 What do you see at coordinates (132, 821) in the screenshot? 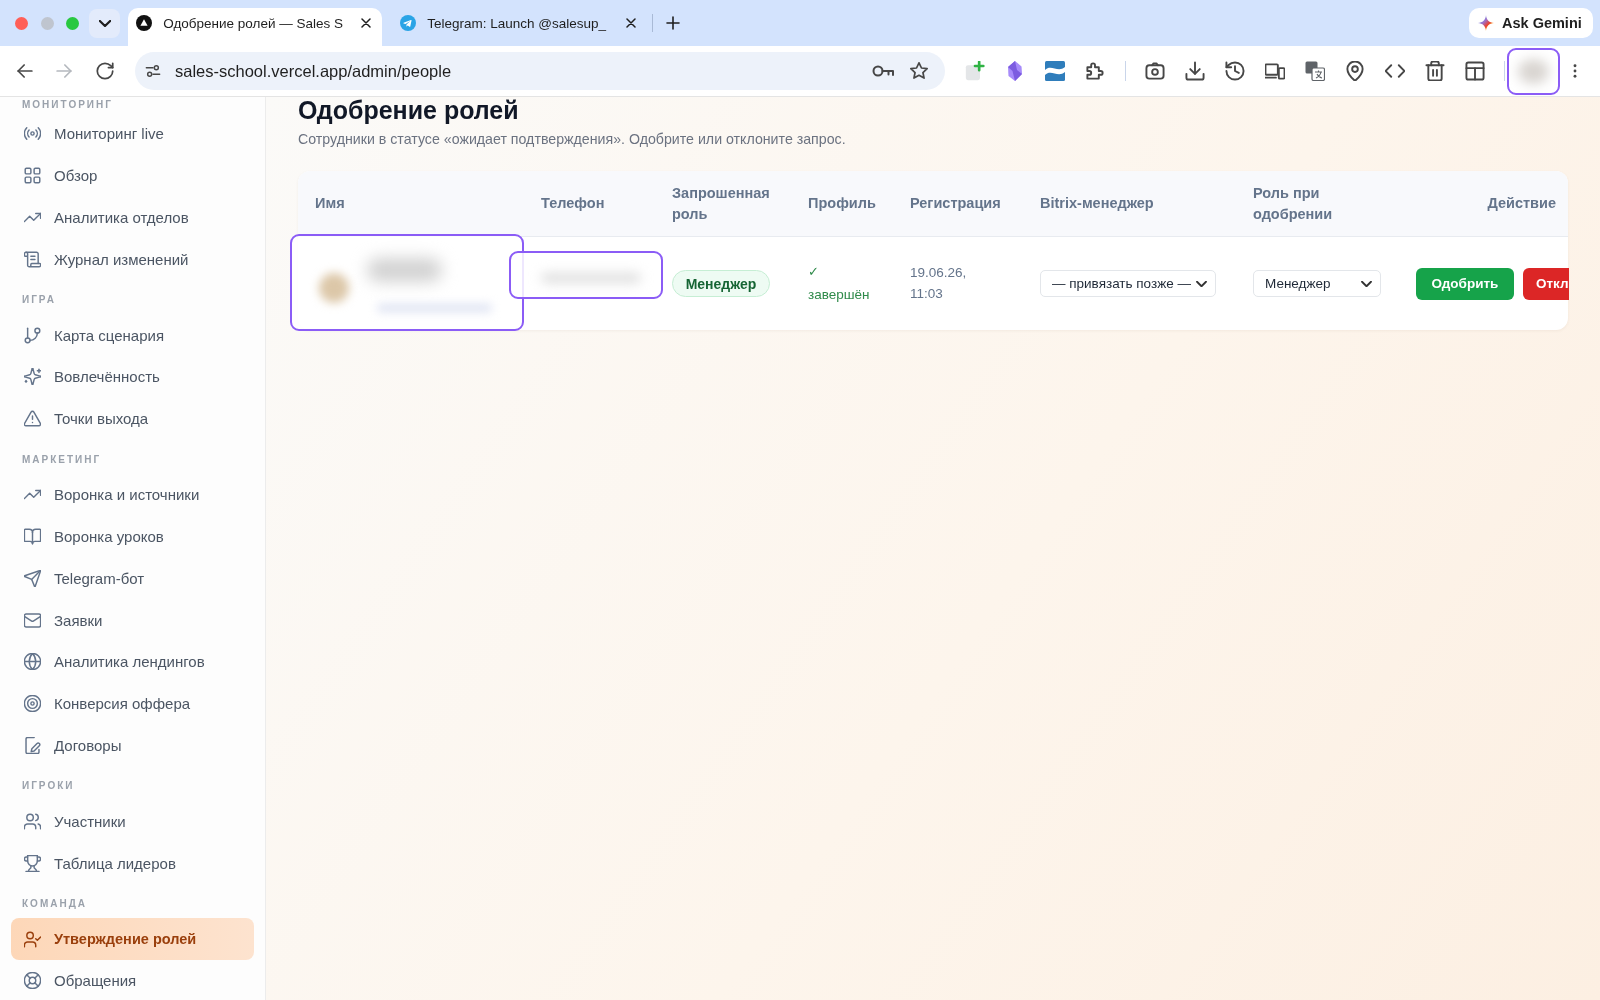
I see `sidebar-item: Участники` at bounding box center [132, 821].